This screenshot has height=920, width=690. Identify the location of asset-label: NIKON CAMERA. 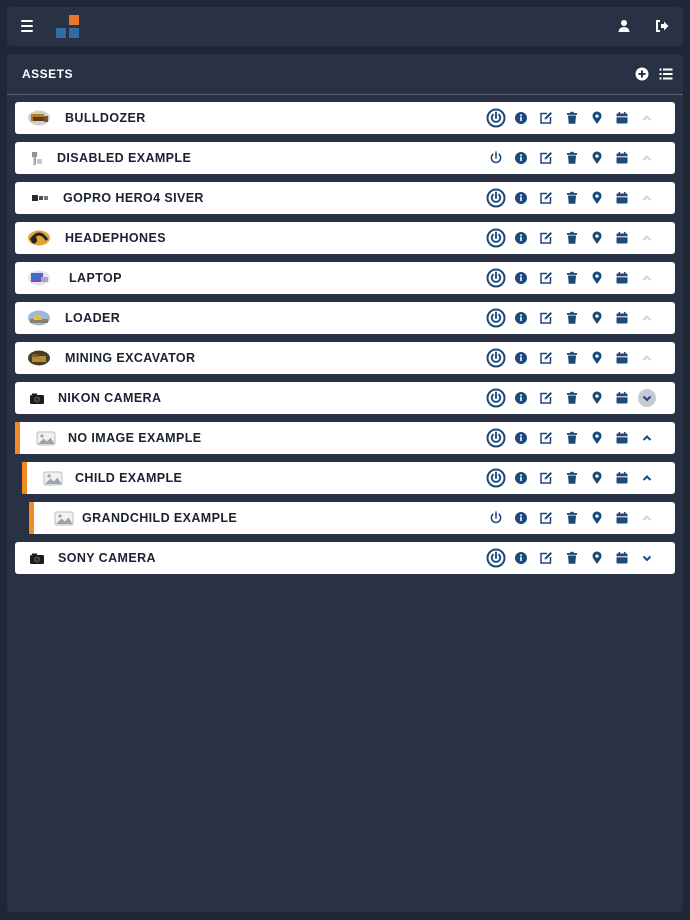
(109, 398).